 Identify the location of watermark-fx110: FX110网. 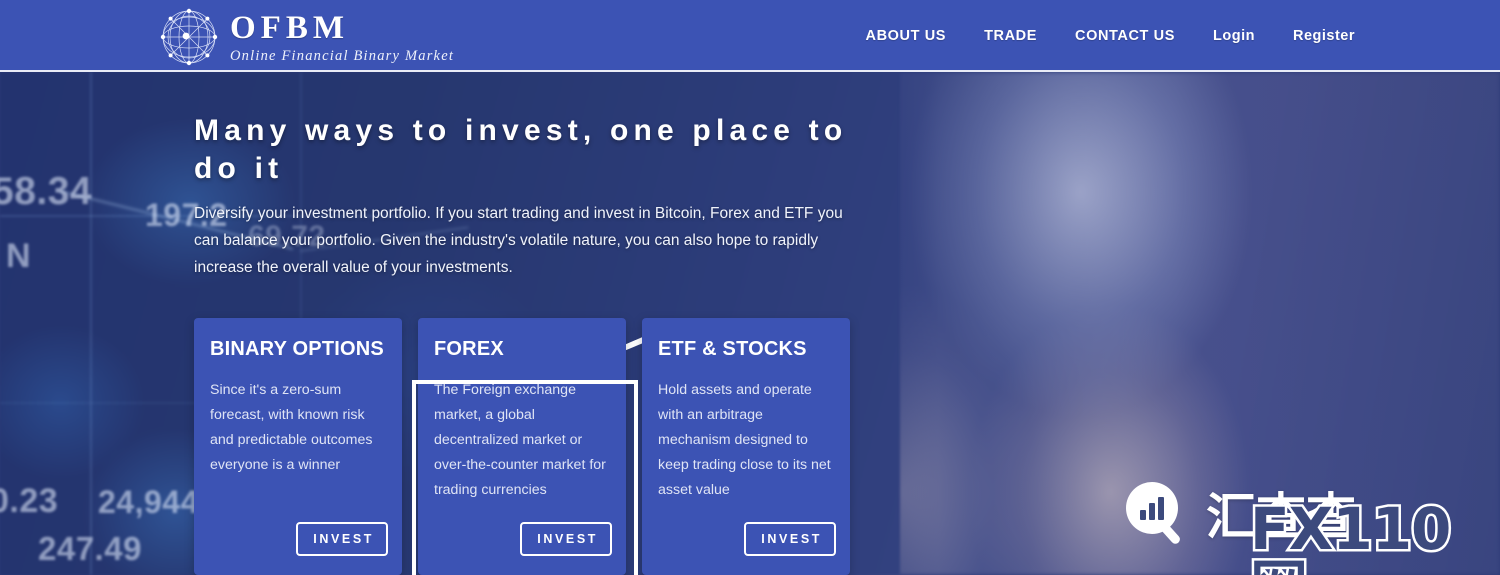
(1351, 535).